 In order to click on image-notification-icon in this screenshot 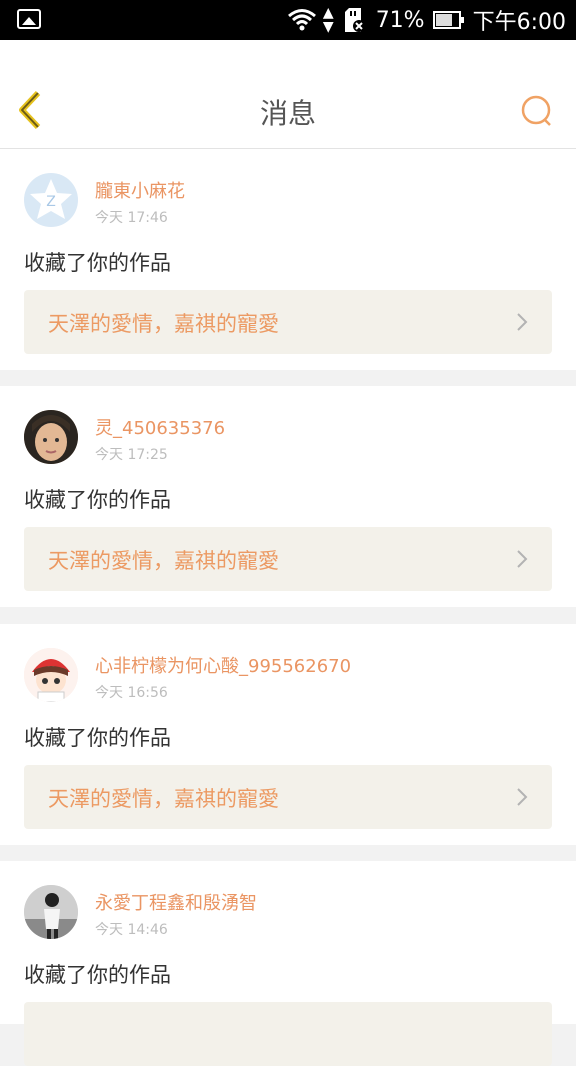, I will do `click(29, 19)`.